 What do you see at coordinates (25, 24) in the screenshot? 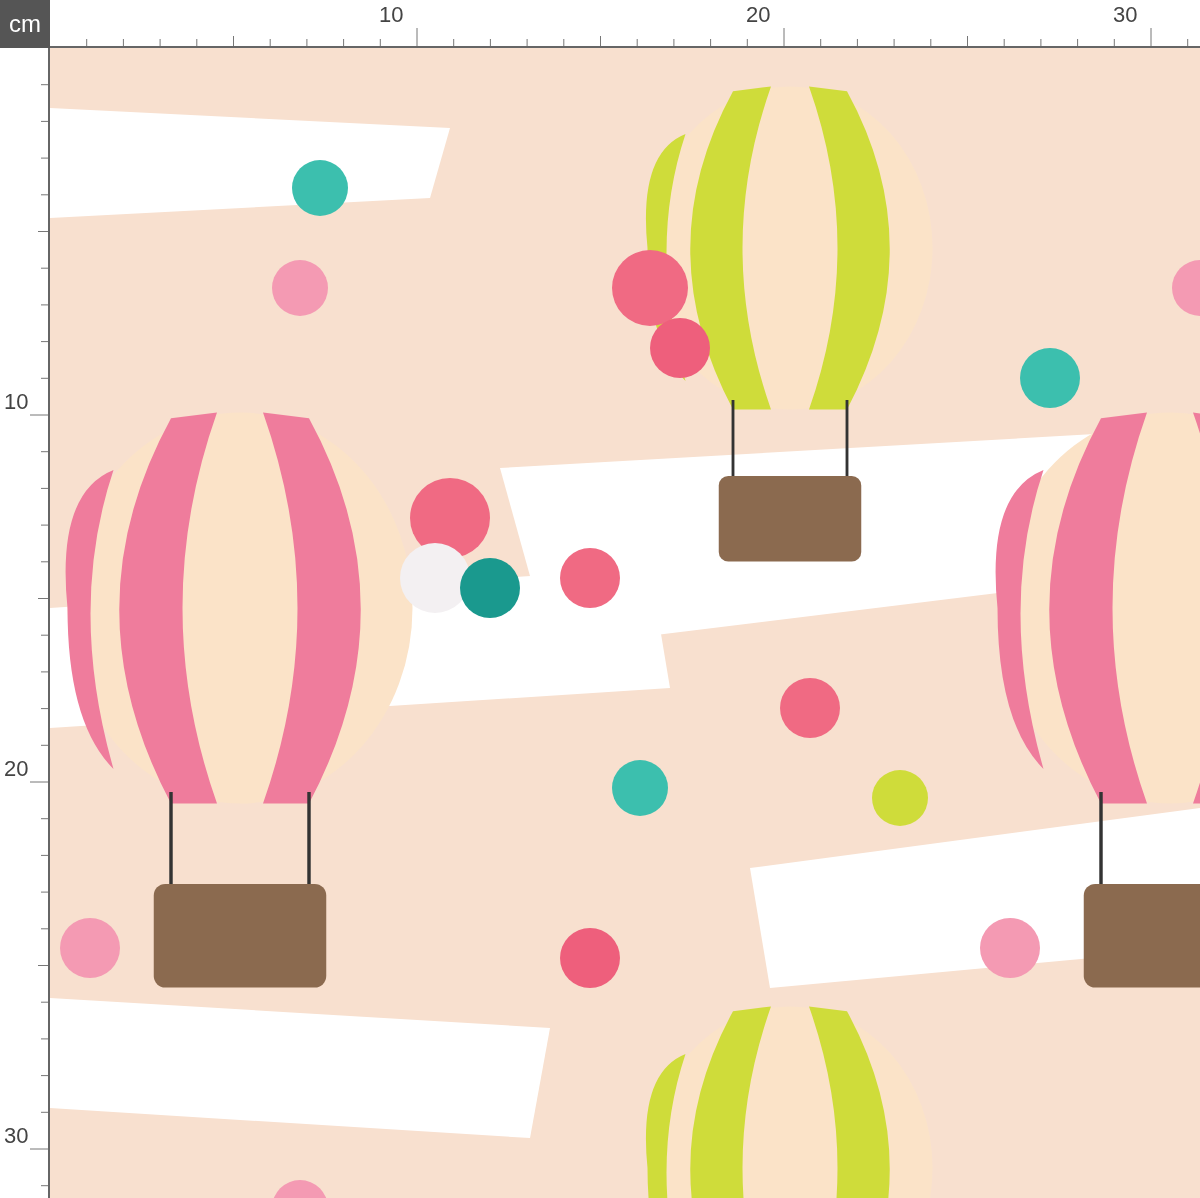
I see `unit-label: cm` at bounding box center [25, 24].